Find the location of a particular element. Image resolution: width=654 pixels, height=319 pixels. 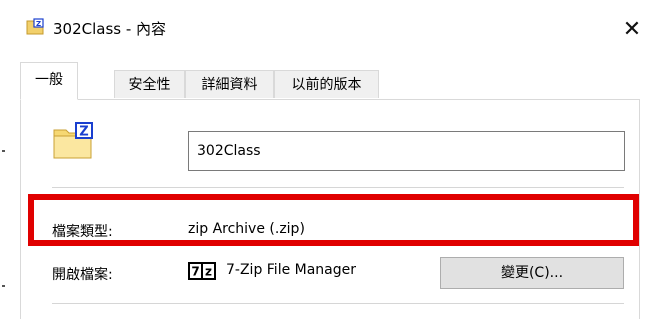

tab-security: 安全性 is located at coordinates (149, 84).